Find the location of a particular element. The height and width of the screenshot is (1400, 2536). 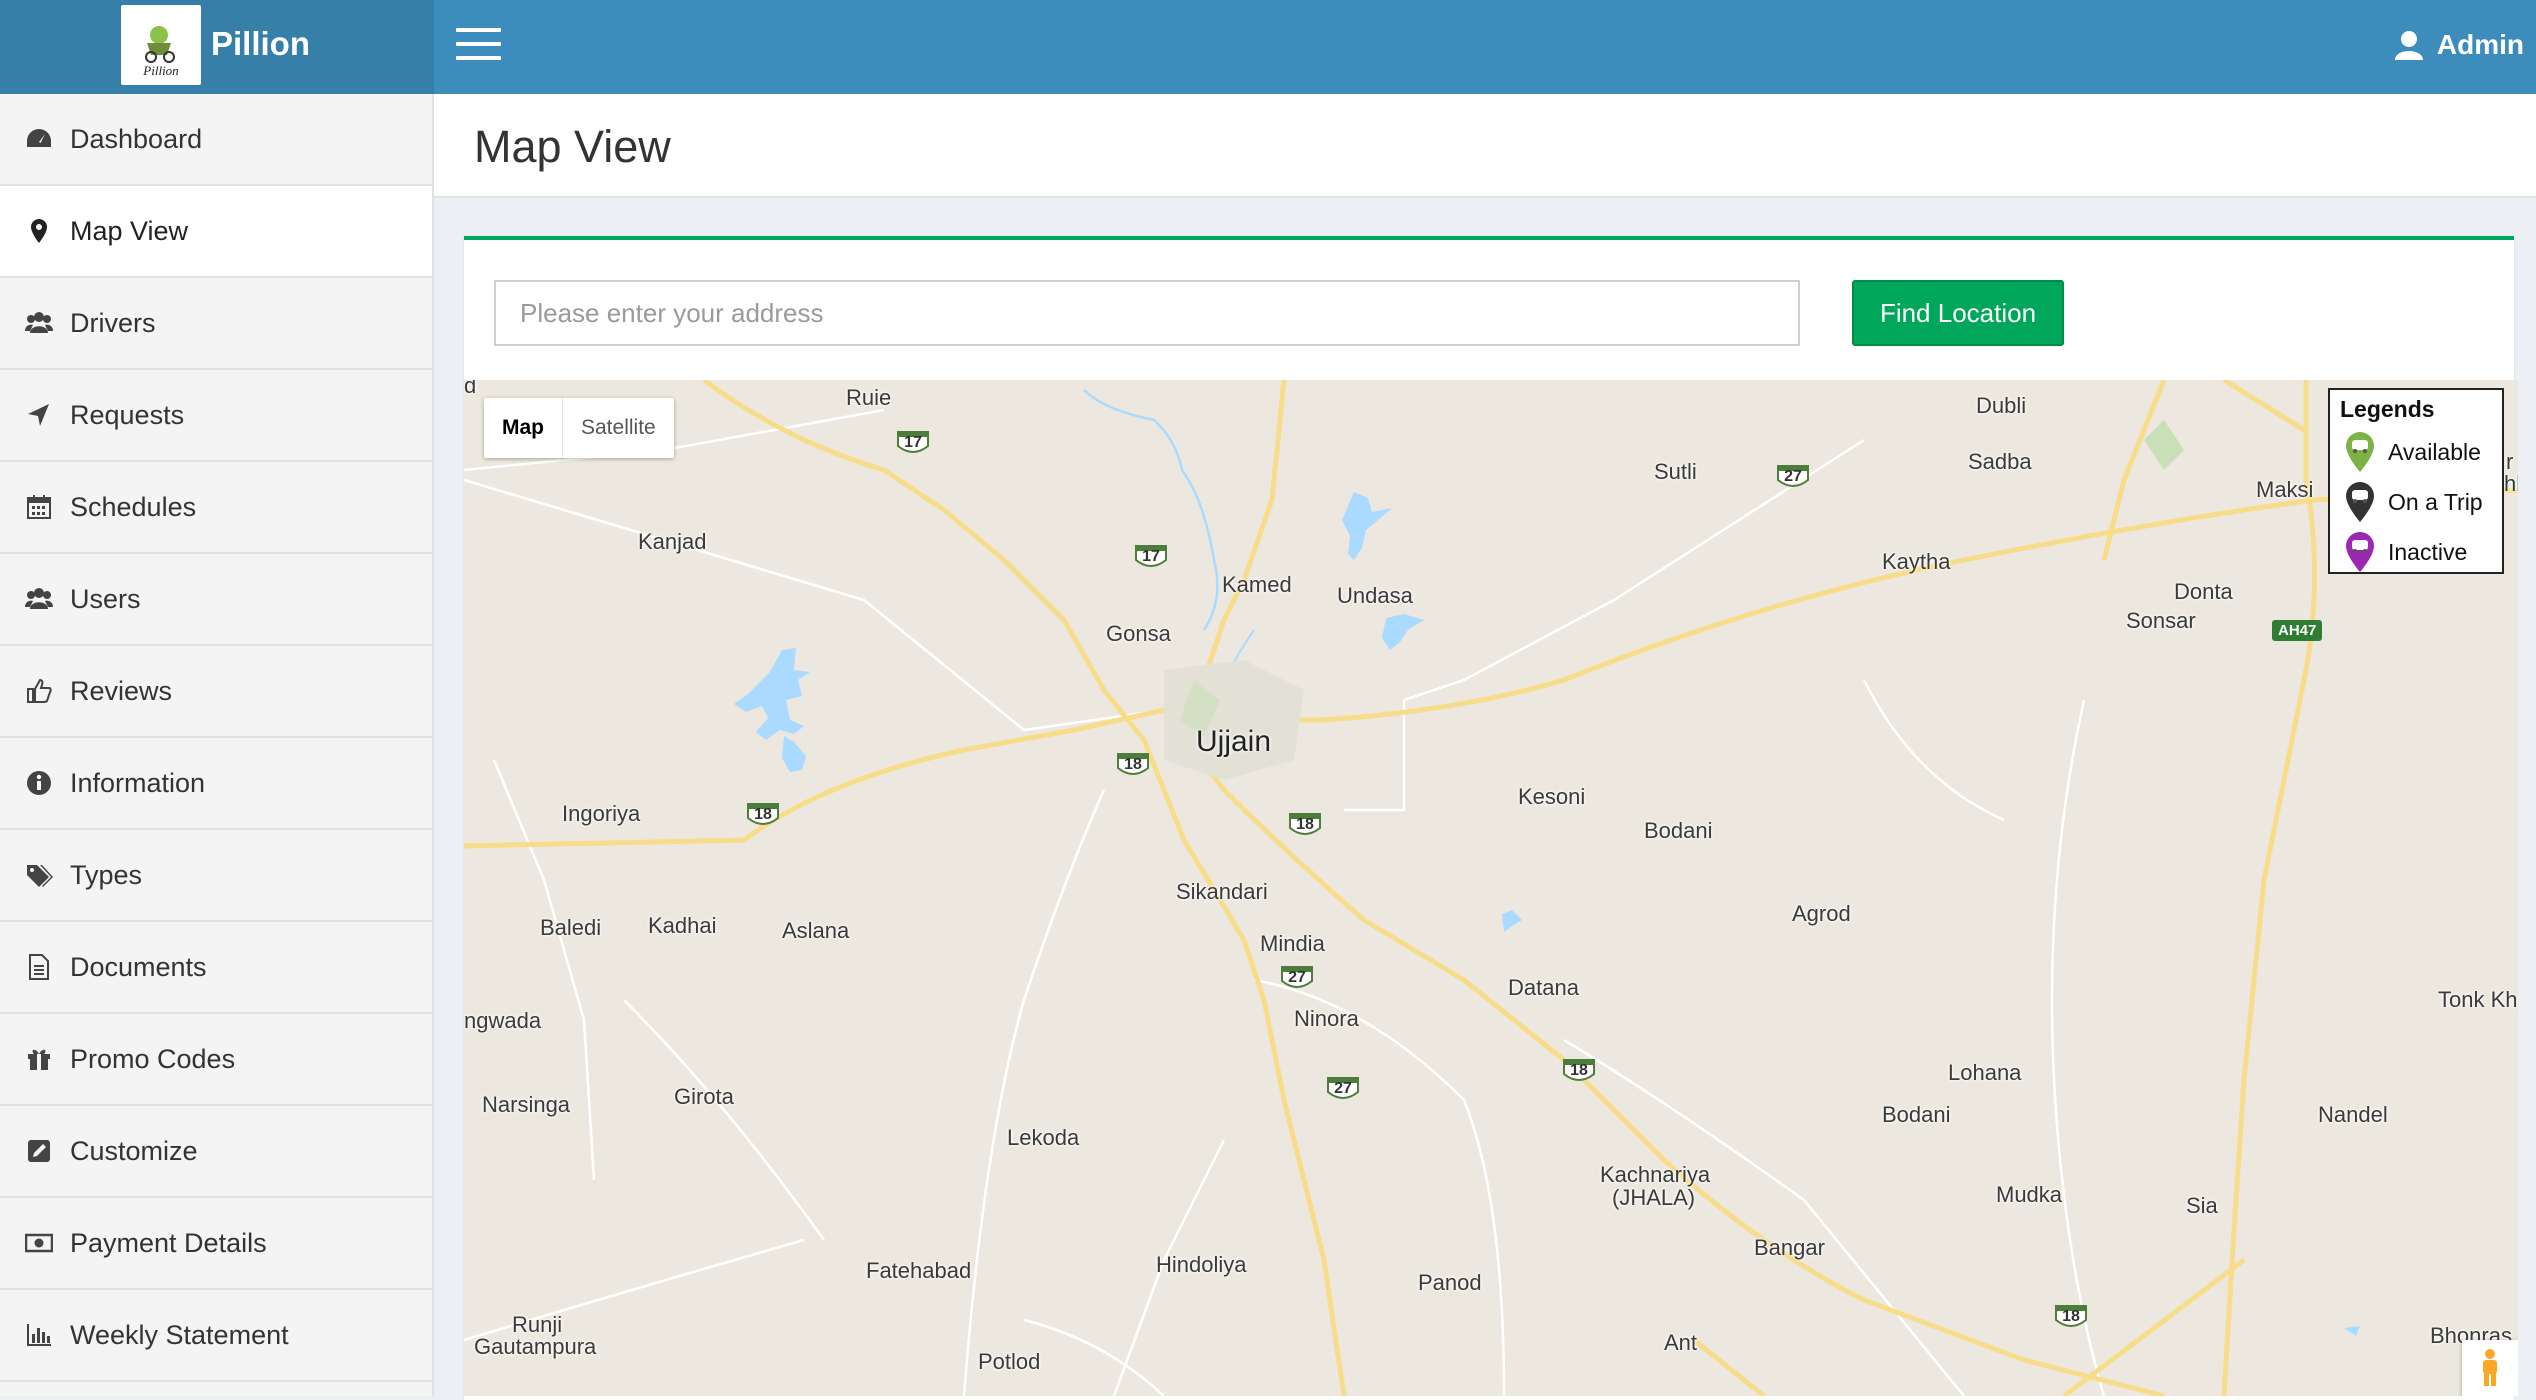

sidebar-item-customize: Customize is located at coordinates (216, 1152).